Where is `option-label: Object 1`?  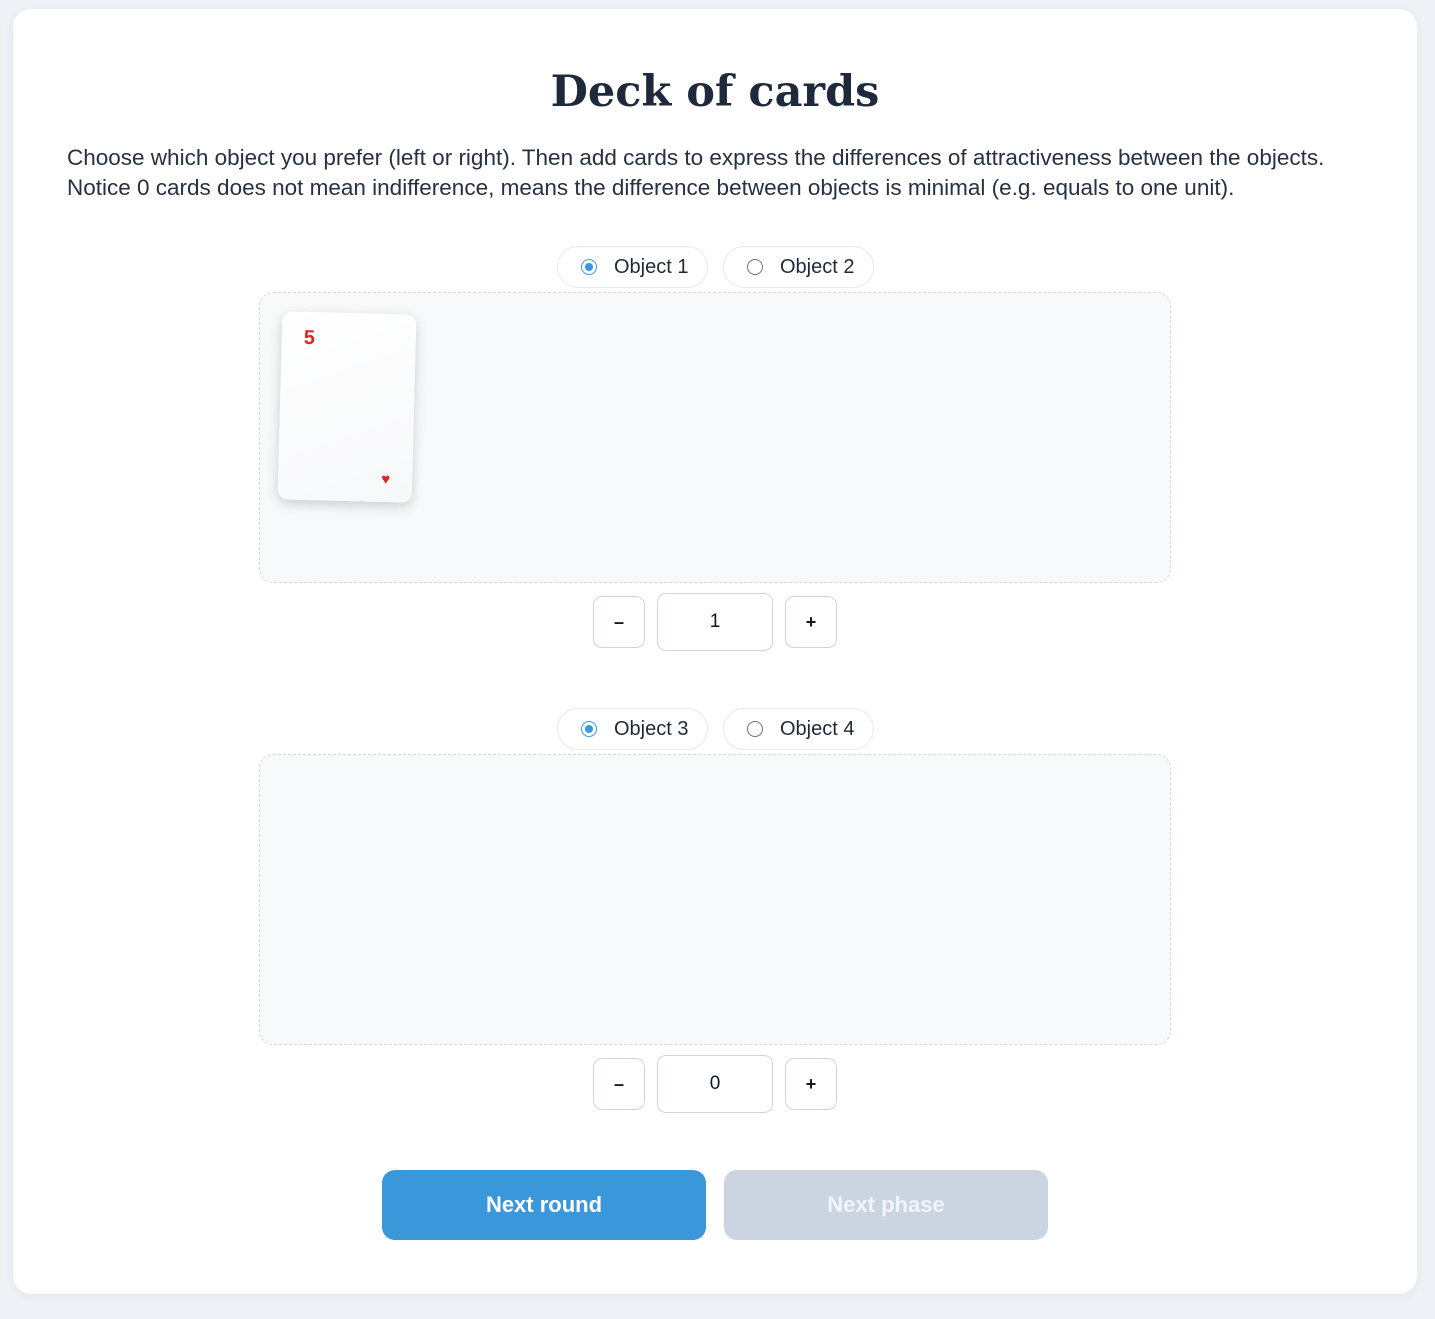 option-label: Object 1 is located at coordinates (651, 266).